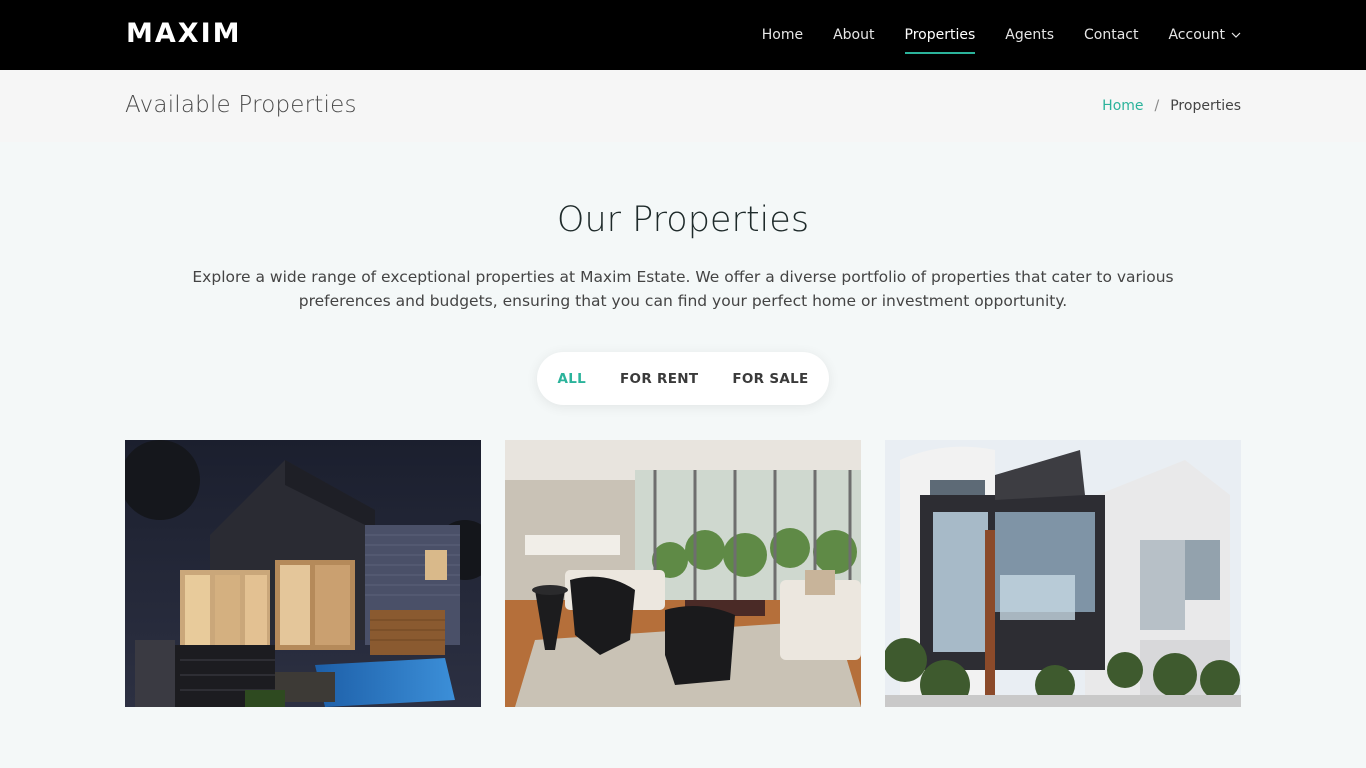 The height and width of the screenshot is (768, 1366). What do you see at coordinates (184, 33) in the screenshot?
I see `brand-logo: MAXIM` at bounding box center [184, 33].